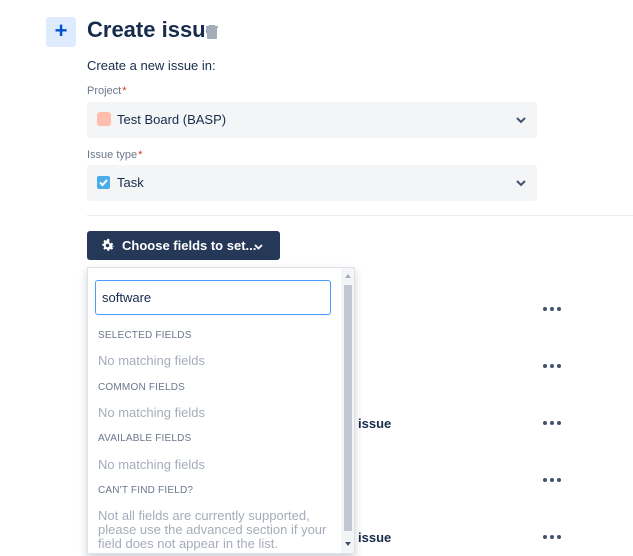  I want to click on field-search-input, so click(213, 297).